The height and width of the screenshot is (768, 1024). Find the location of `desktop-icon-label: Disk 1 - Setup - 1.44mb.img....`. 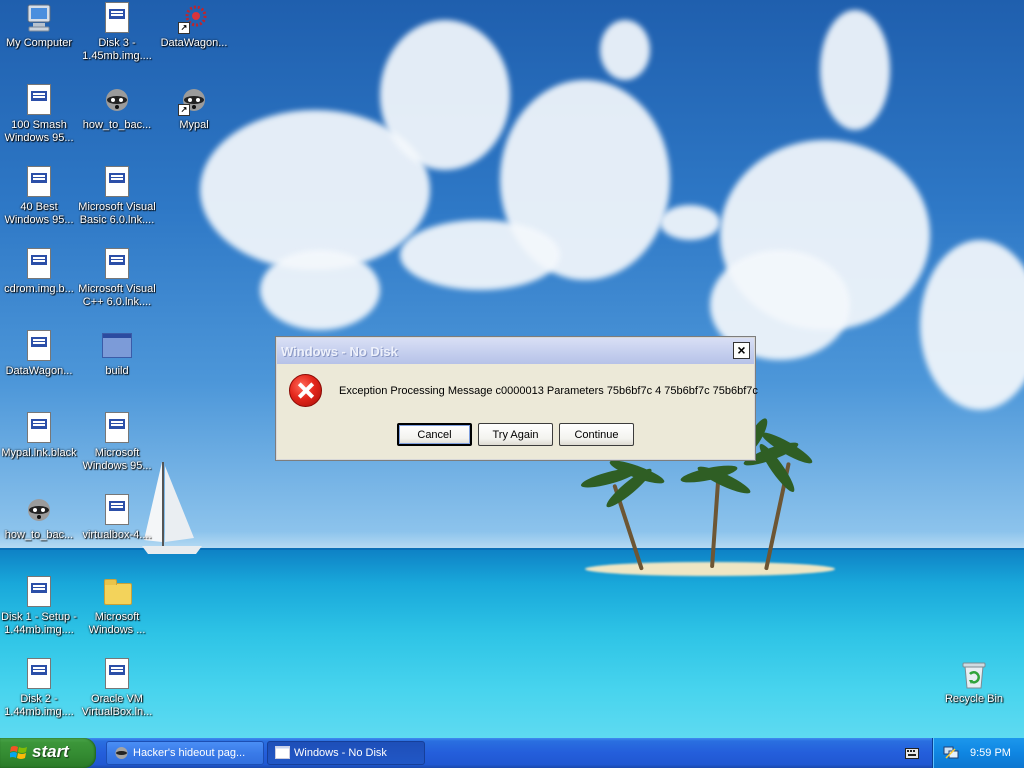

desktop-icon-label: Disk 1 - Setup - 1.44mb.img.... is located at coordinates (39, 623).